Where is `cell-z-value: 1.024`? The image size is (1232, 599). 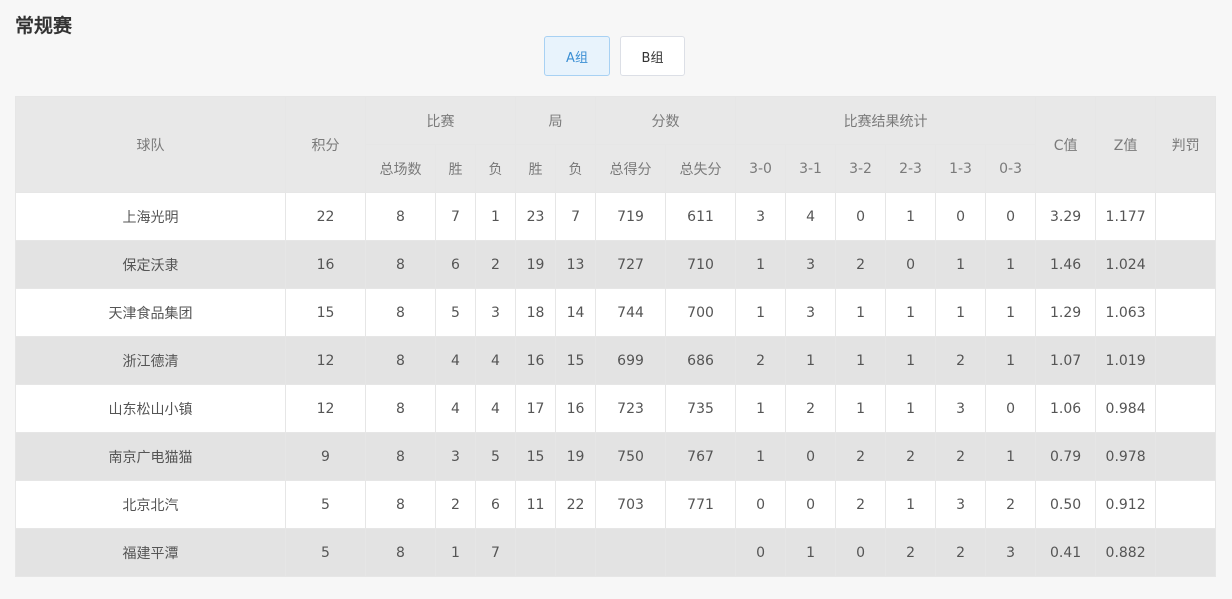
cell-z-value: 1.024 is located at coordinates (1126, 264).